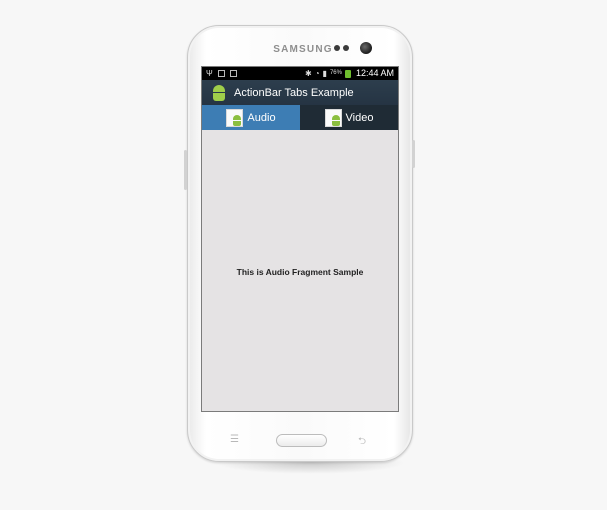 The image size is (607, 510). I want to click on signal-icon: ▮, so click(324, 73).